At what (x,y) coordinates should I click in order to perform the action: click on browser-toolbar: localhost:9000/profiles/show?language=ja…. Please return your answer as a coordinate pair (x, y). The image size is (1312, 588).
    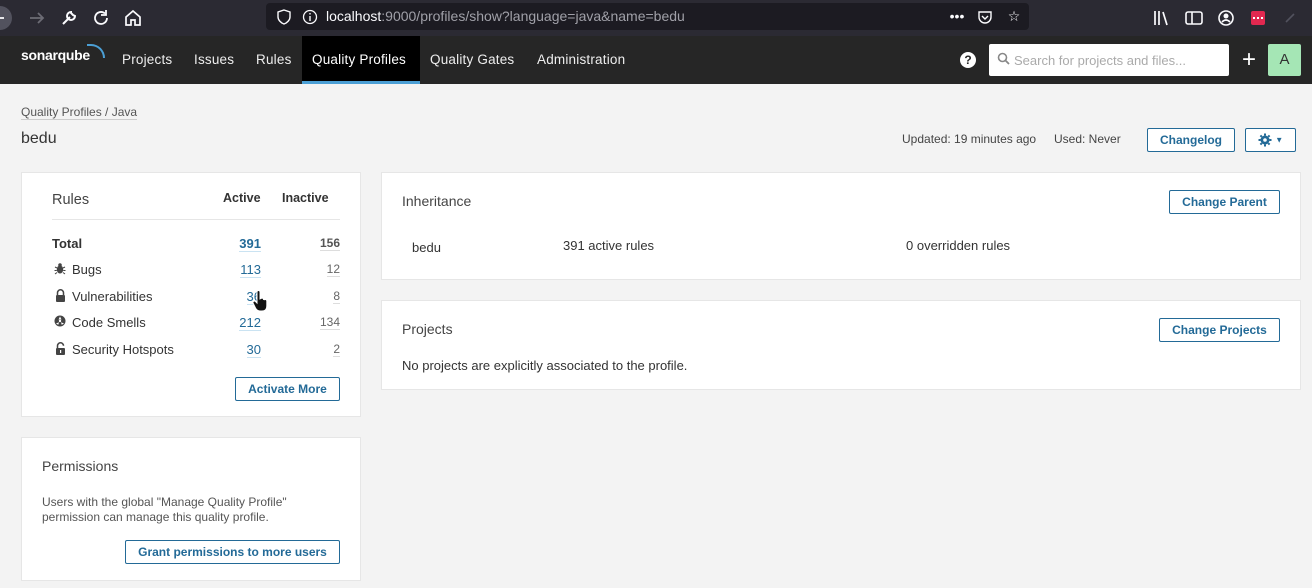
    Looking at the image, I should click on (656, 18).